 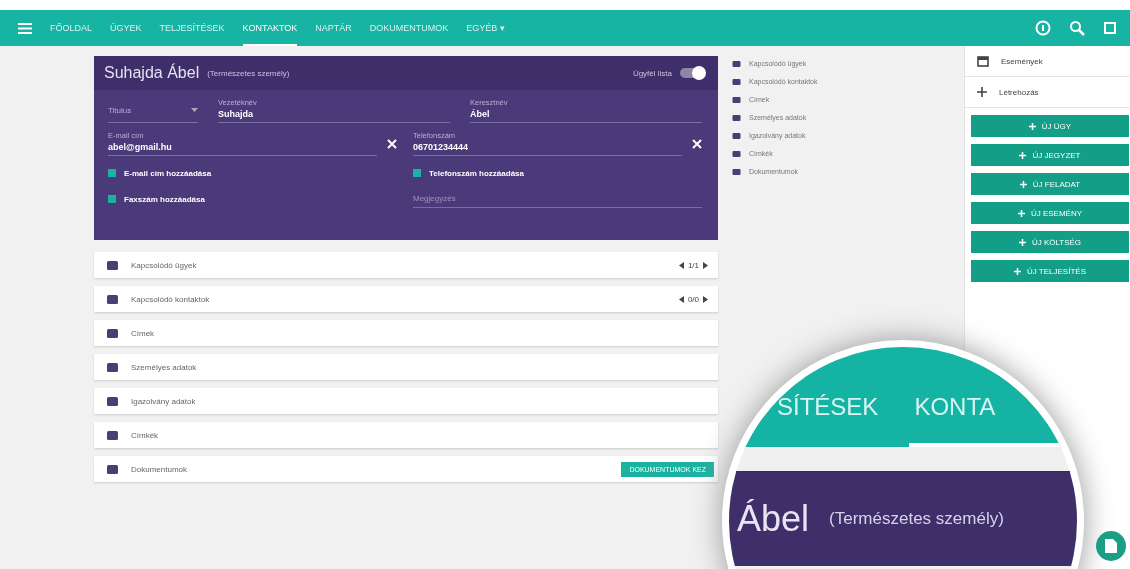 What do you see at coordinates (406, 435) in the screenshot?
I see `section-panel: Címkék` at bounding box center [406, 435].